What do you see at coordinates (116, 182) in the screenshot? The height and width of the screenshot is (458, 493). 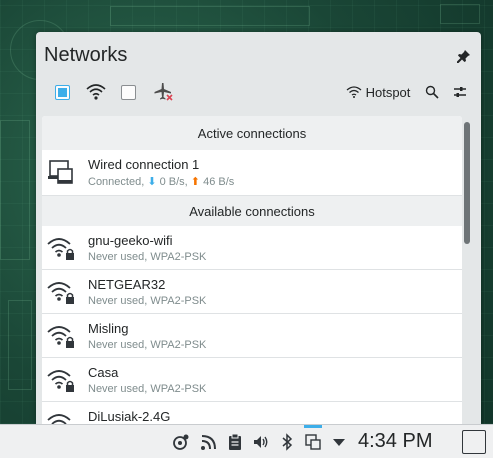 I see `connection-state: Connected,` at bounding box center [116, 182].